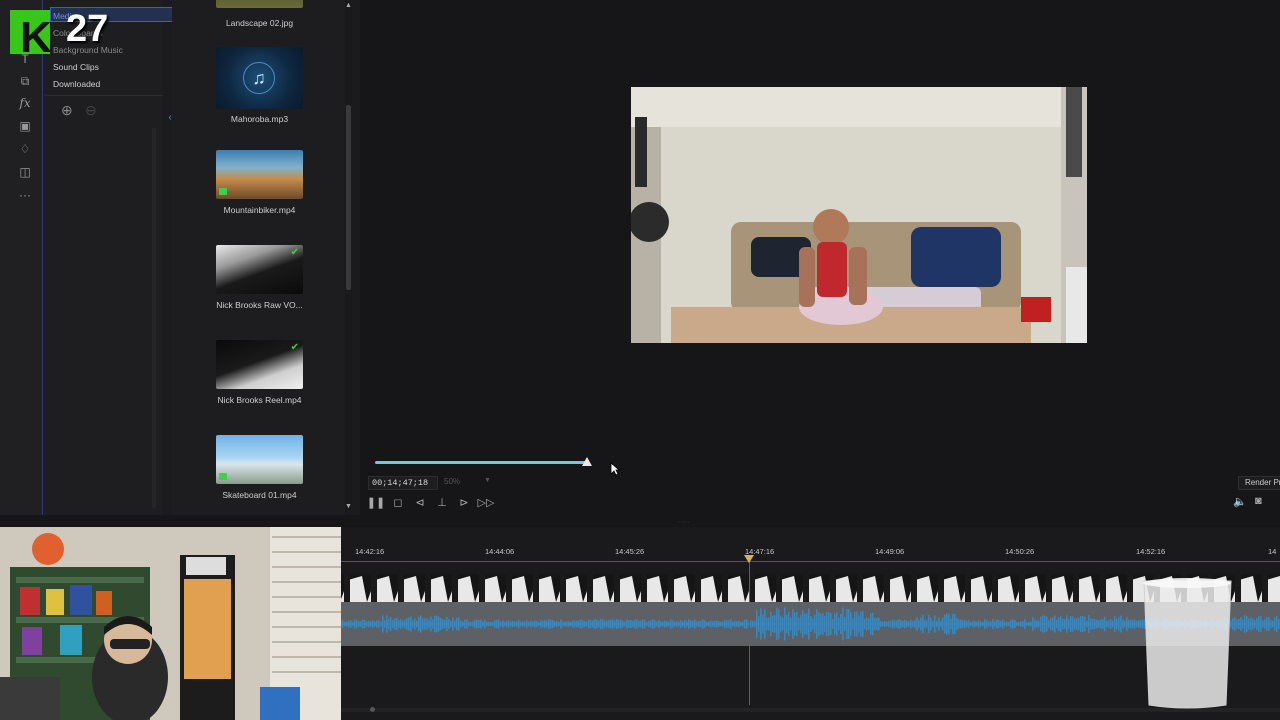  I want to click on timeline-playhead, so click(749, 631).